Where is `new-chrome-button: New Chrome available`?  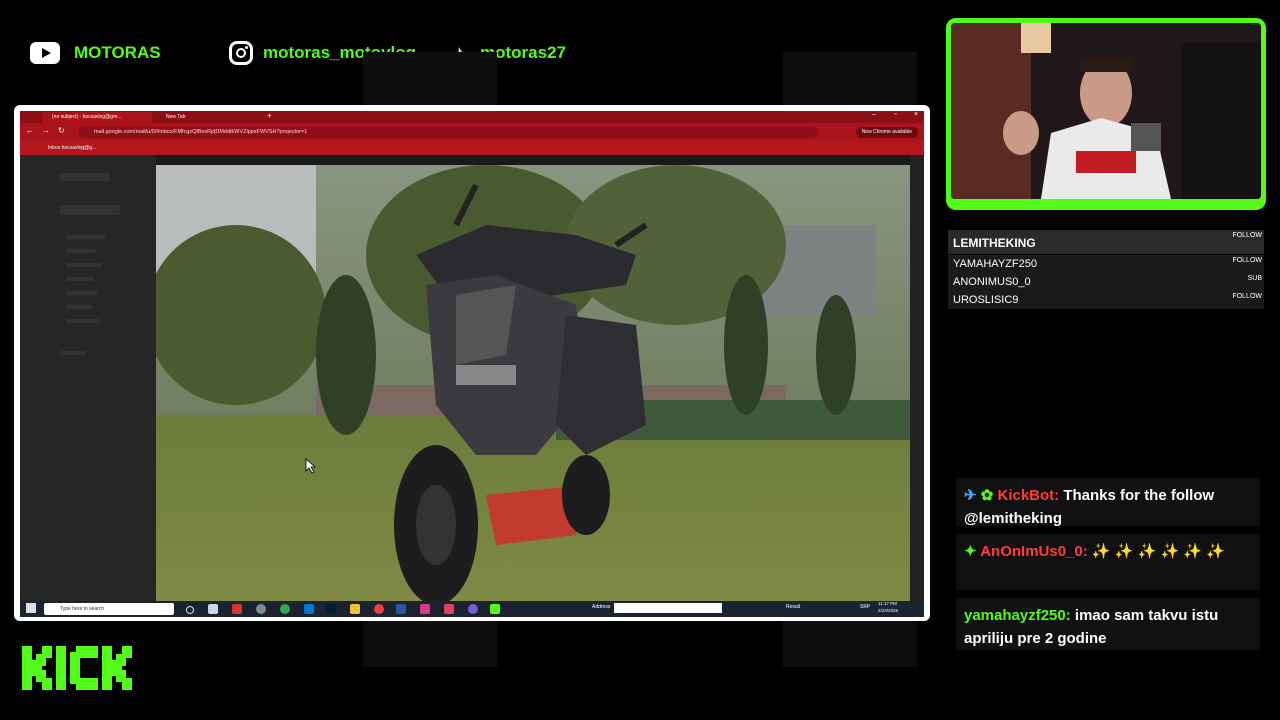
new-chrome-button: New Chrome available is located at coordinates (886, 132).